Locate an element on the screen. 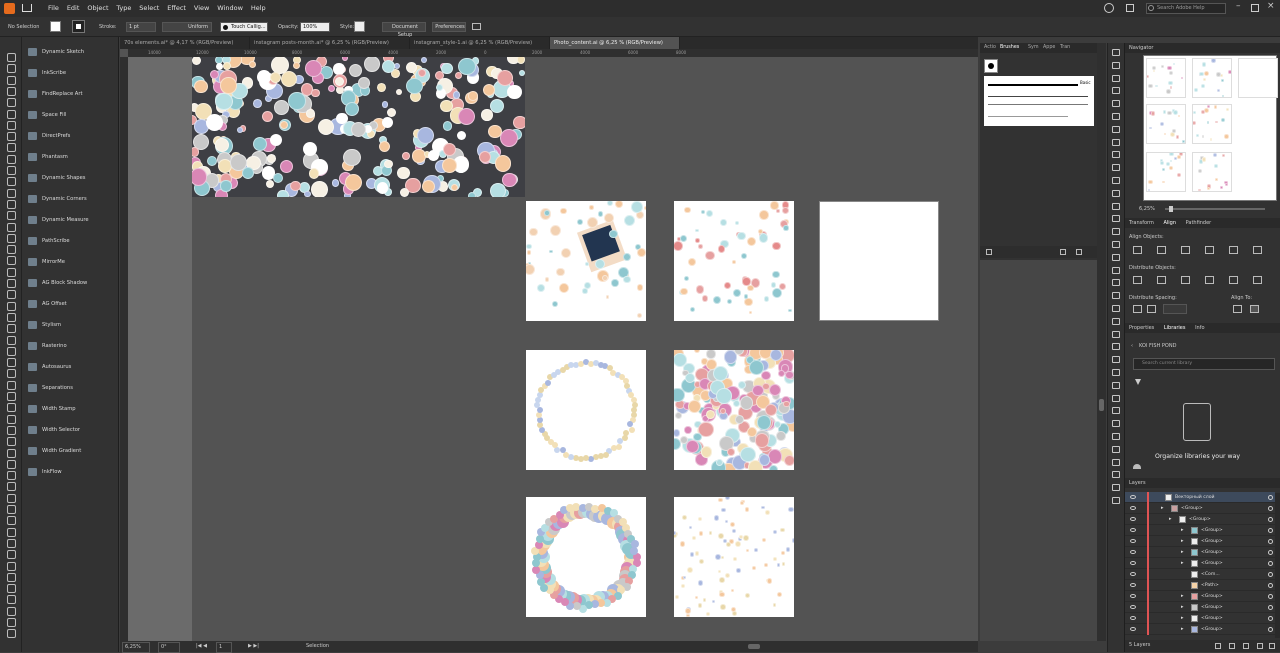 The width and height of the screenshot is (1280, 653). brush-libraries-icon is located at coordinates (989, 252).